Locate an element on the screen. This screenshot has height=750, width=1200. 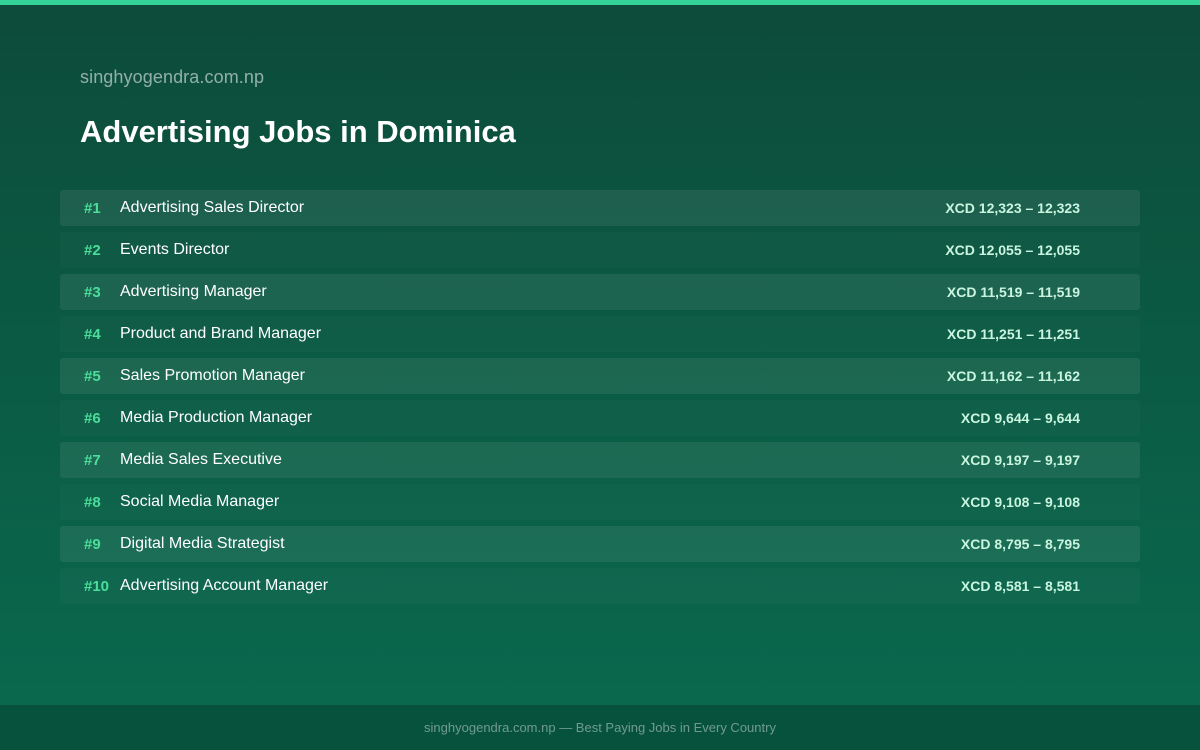
job-rank: #6 is located at coordinates (92, 418).